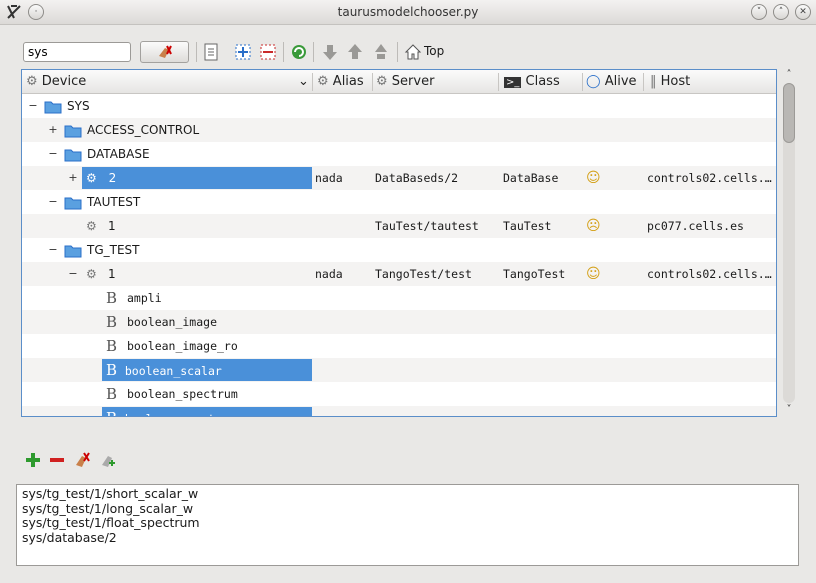  Describe the element at coordinates (408, 12) in the screenshot. I see `title-bar: · taurusmodelchooser.py ˅ ˄ ✕` at that location.